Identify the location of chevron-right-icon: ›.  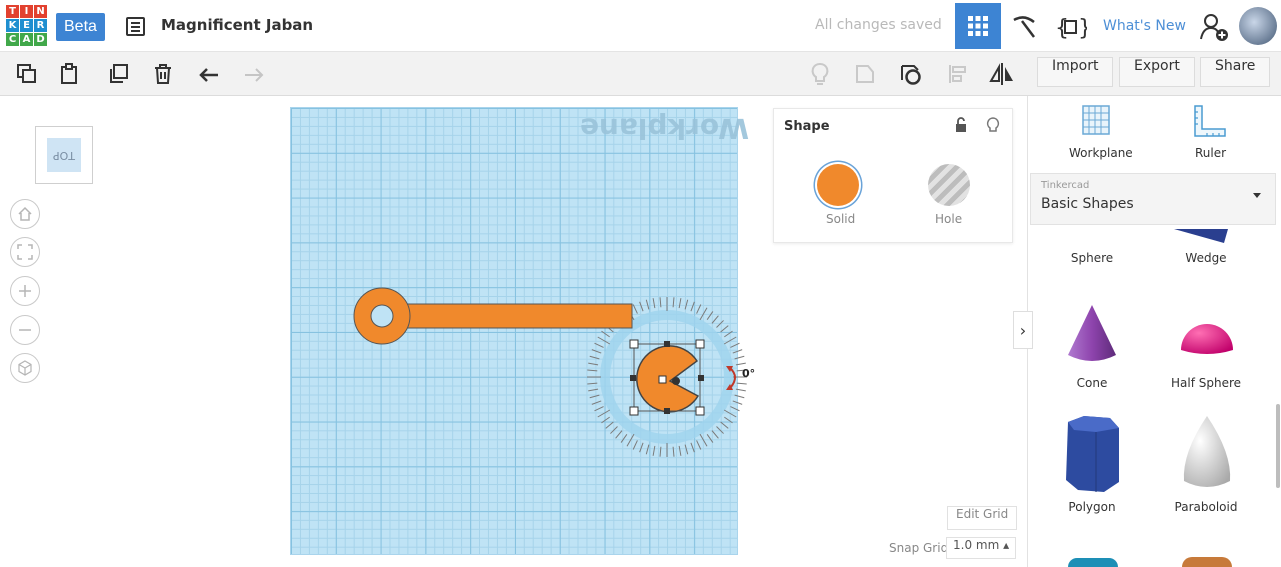
(1023, 330).